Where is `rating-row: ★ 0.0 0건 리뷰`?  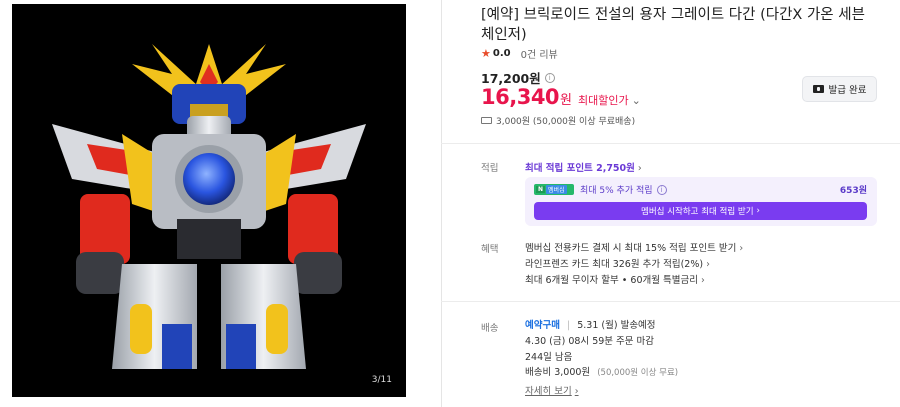
rating-row: ★ 0.0 0건 리뷰 is located at coordinates (519, 53).